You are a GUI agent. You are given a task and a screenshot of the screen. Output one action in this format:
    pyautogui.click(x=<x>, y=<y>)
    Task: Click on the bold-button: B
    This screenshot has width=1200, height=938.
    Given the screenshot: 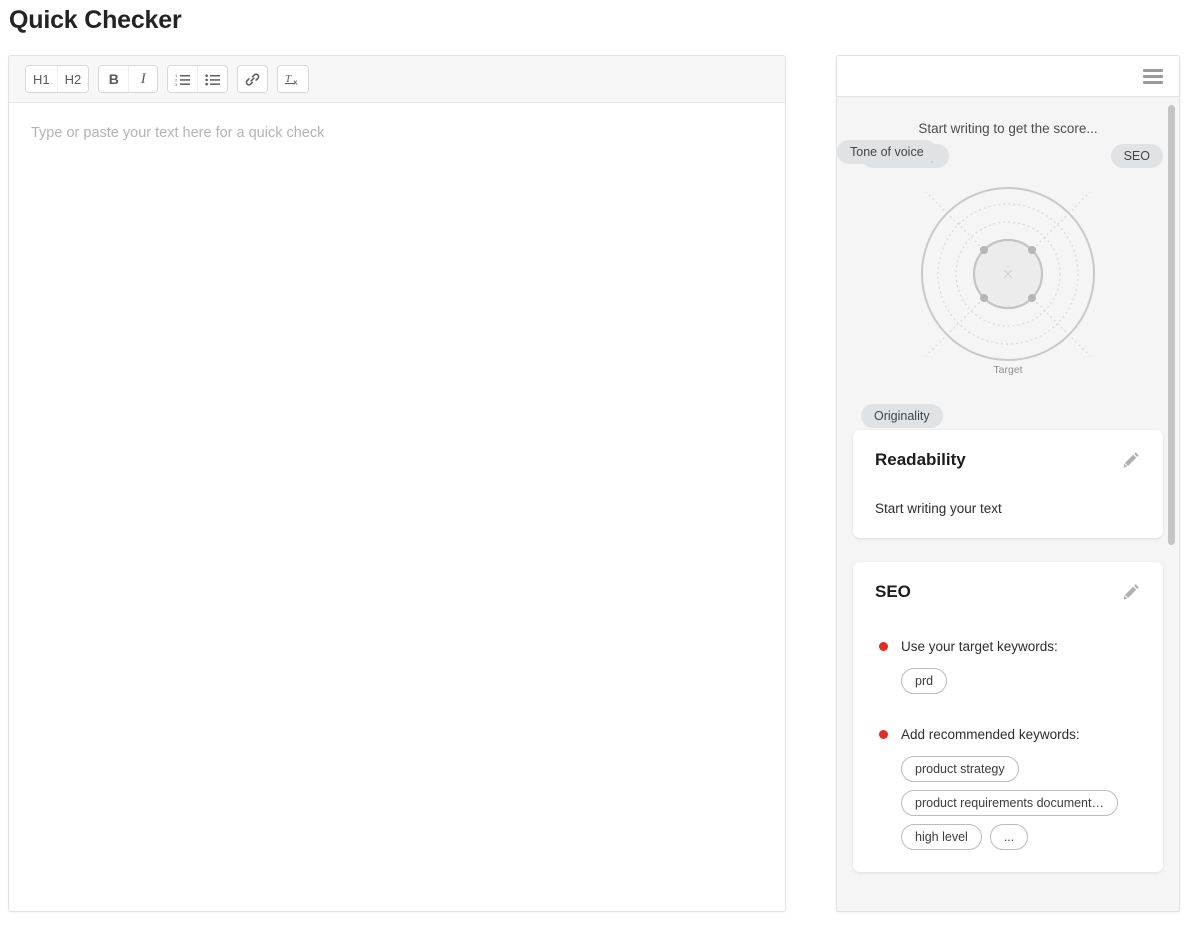 What is the action you would take?
    pyautogui.click(x=114, y=79)
    